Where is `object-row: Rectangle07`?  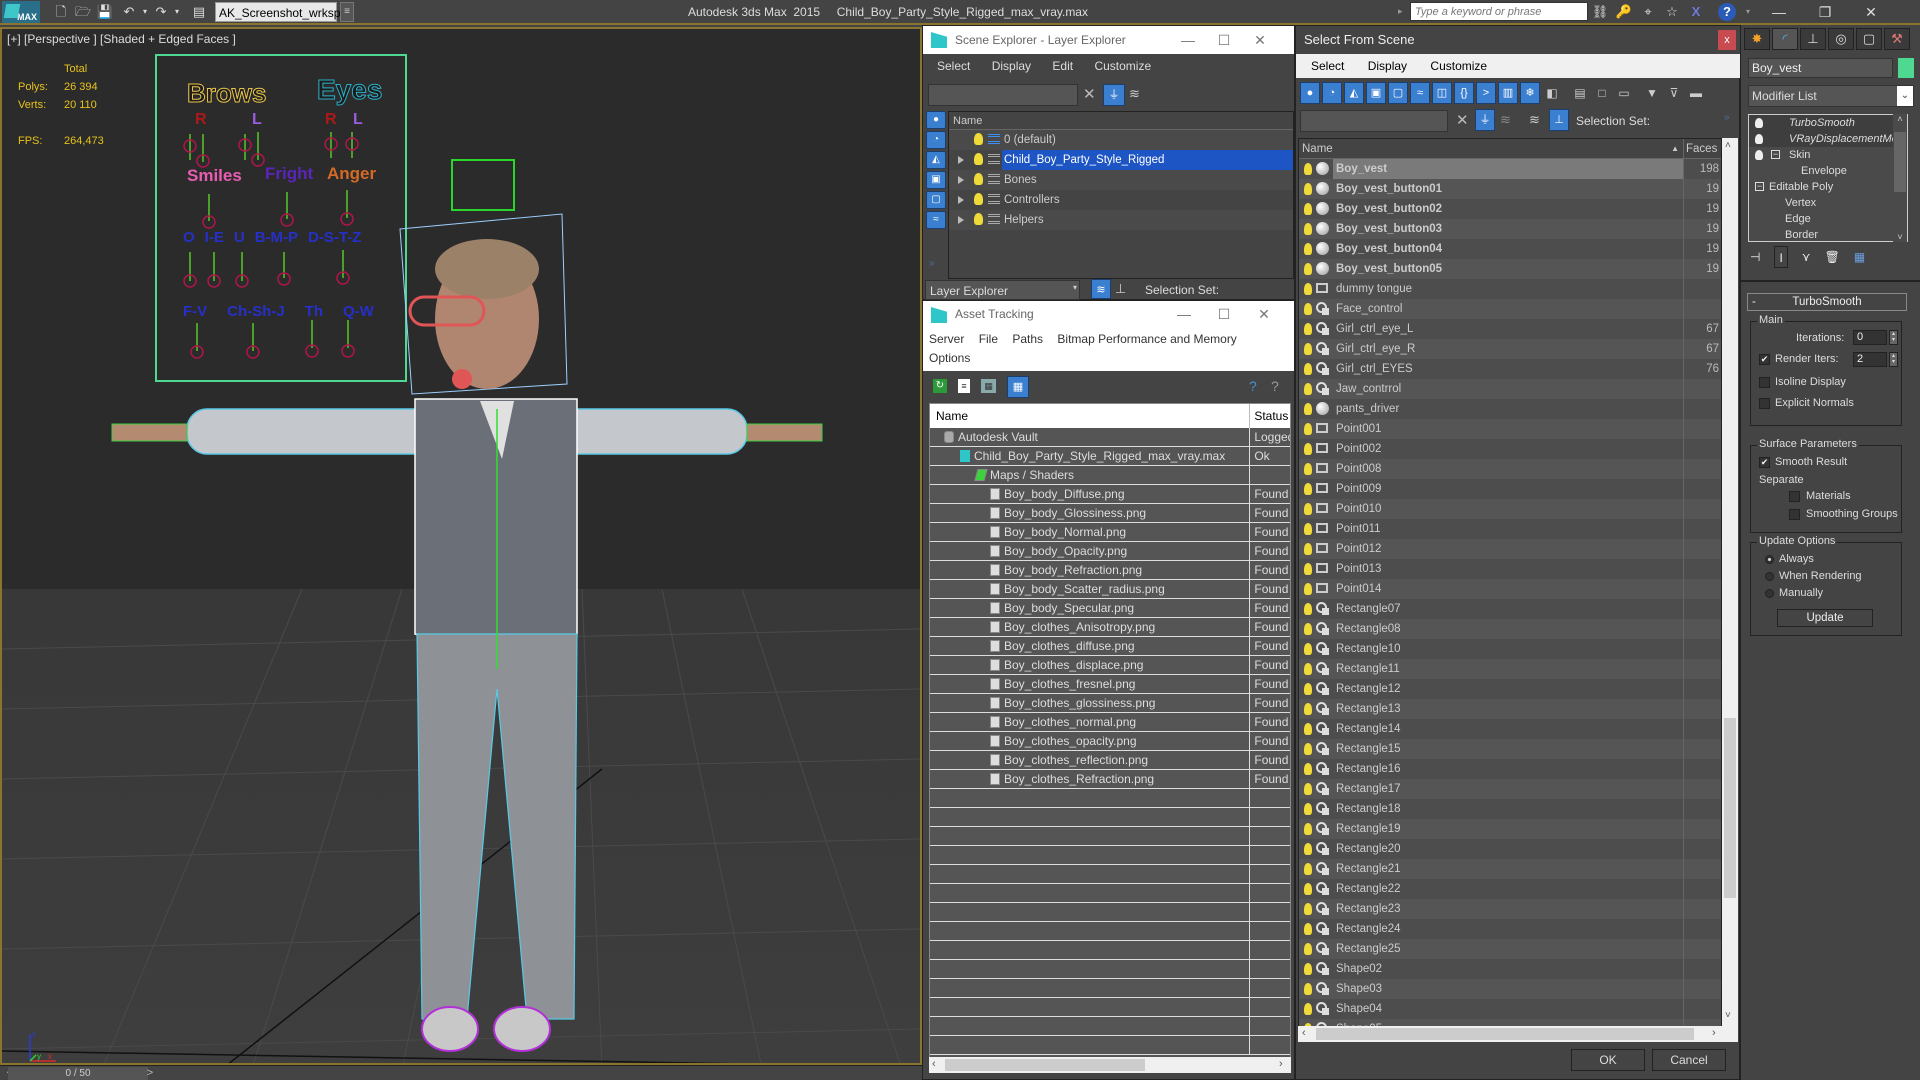 object-row: Rectangle07 is located at coordinates (1510, 609).